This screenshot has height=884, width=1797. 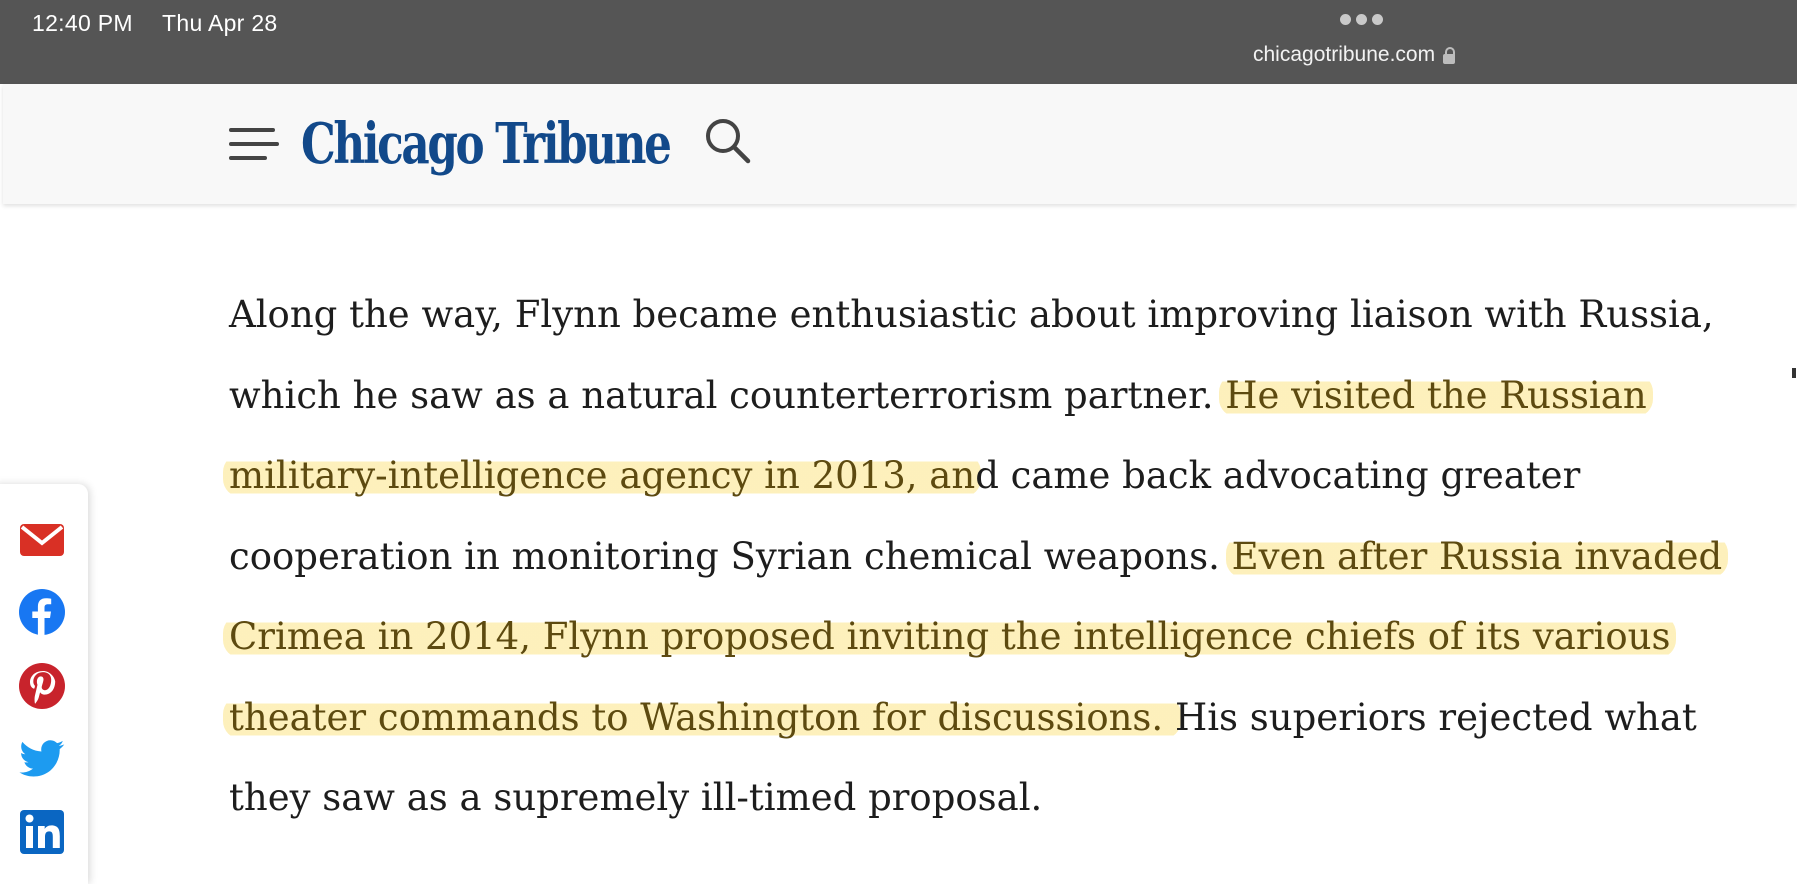 What do you see at coordinates (486, 144) in the screenshot?
I see `chicago-tribune-logo: Chicago Tribune` at bounding box center [486, 144].